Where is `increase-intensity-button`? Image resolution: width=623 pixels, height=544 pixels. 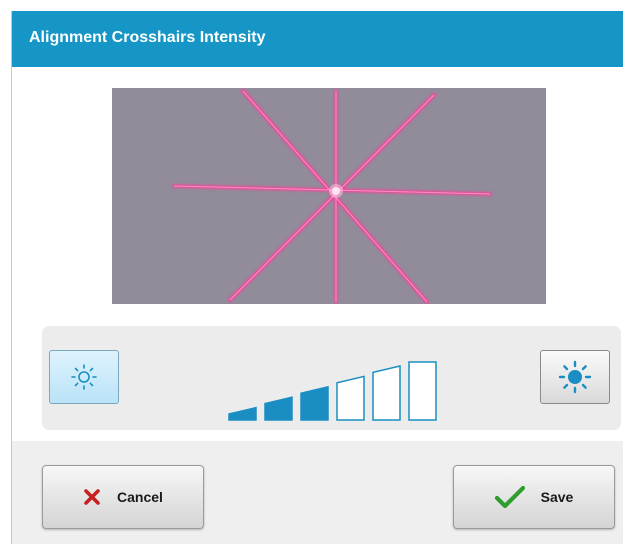 increase-intensity-button is located at coordinates (575, 377).